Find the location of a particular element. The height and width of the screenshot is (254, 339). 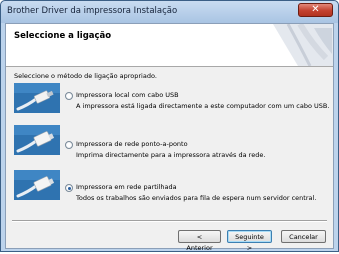

next-button: Seguinte > is located at coordinates (249, 241).